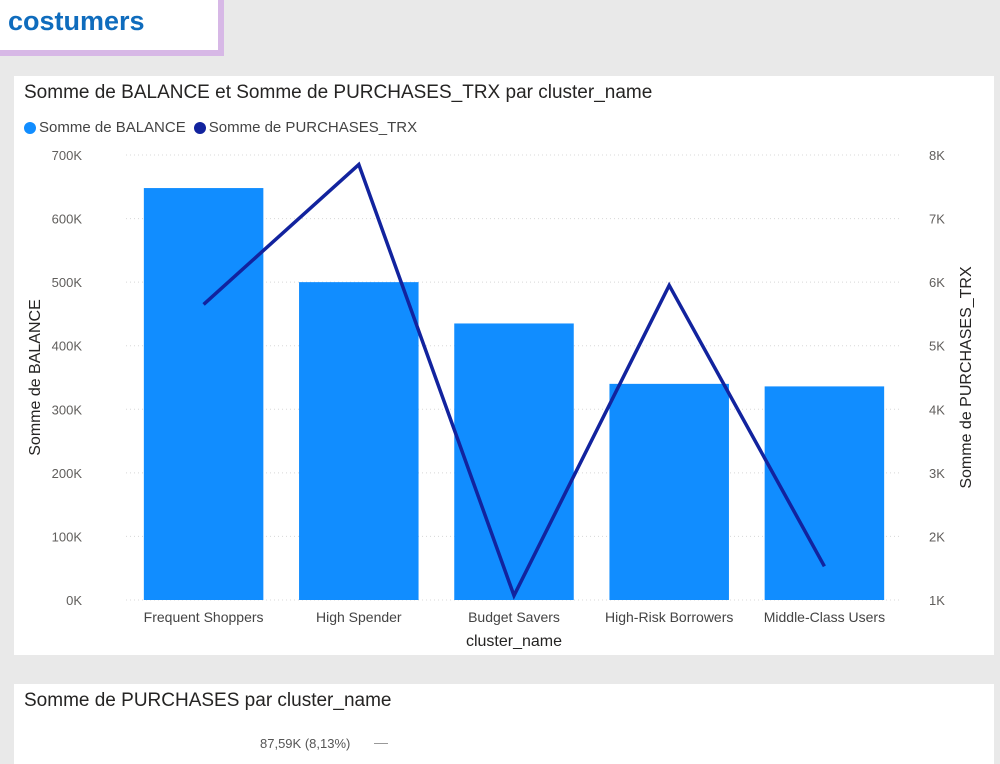 The image size is (1000, 764). What do you see at coordinates (207, 701) in the screenshot?
I see `pie-chart-title: Somme de PURCHASES par cluster_name` at bounding box center [207, 701].